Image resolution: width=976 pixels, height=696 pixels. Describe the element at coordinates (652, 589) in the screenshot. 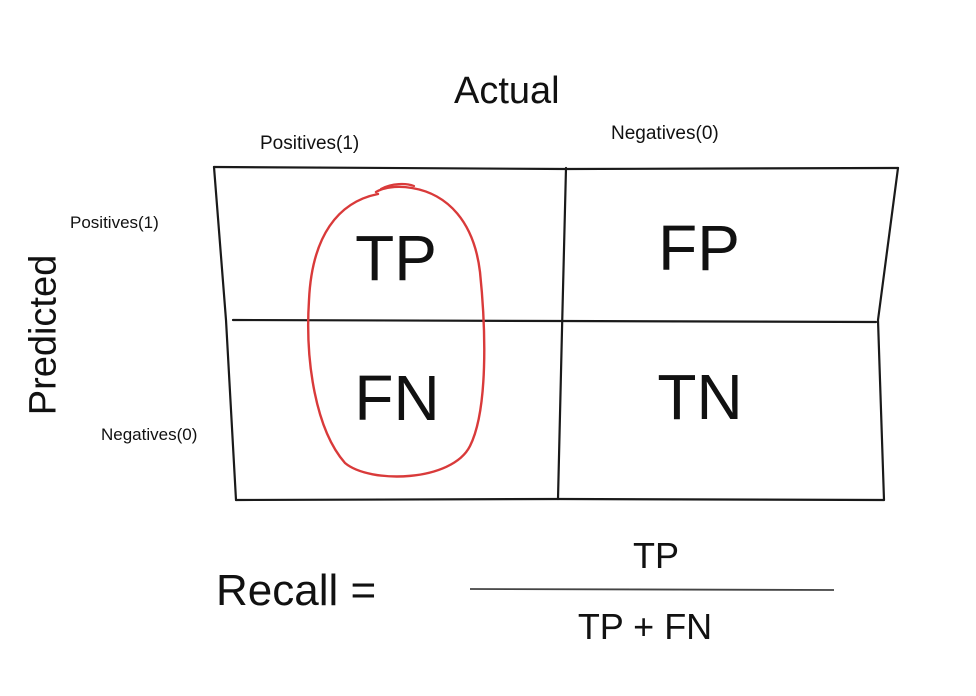

I see `fraction-bar` at that location.